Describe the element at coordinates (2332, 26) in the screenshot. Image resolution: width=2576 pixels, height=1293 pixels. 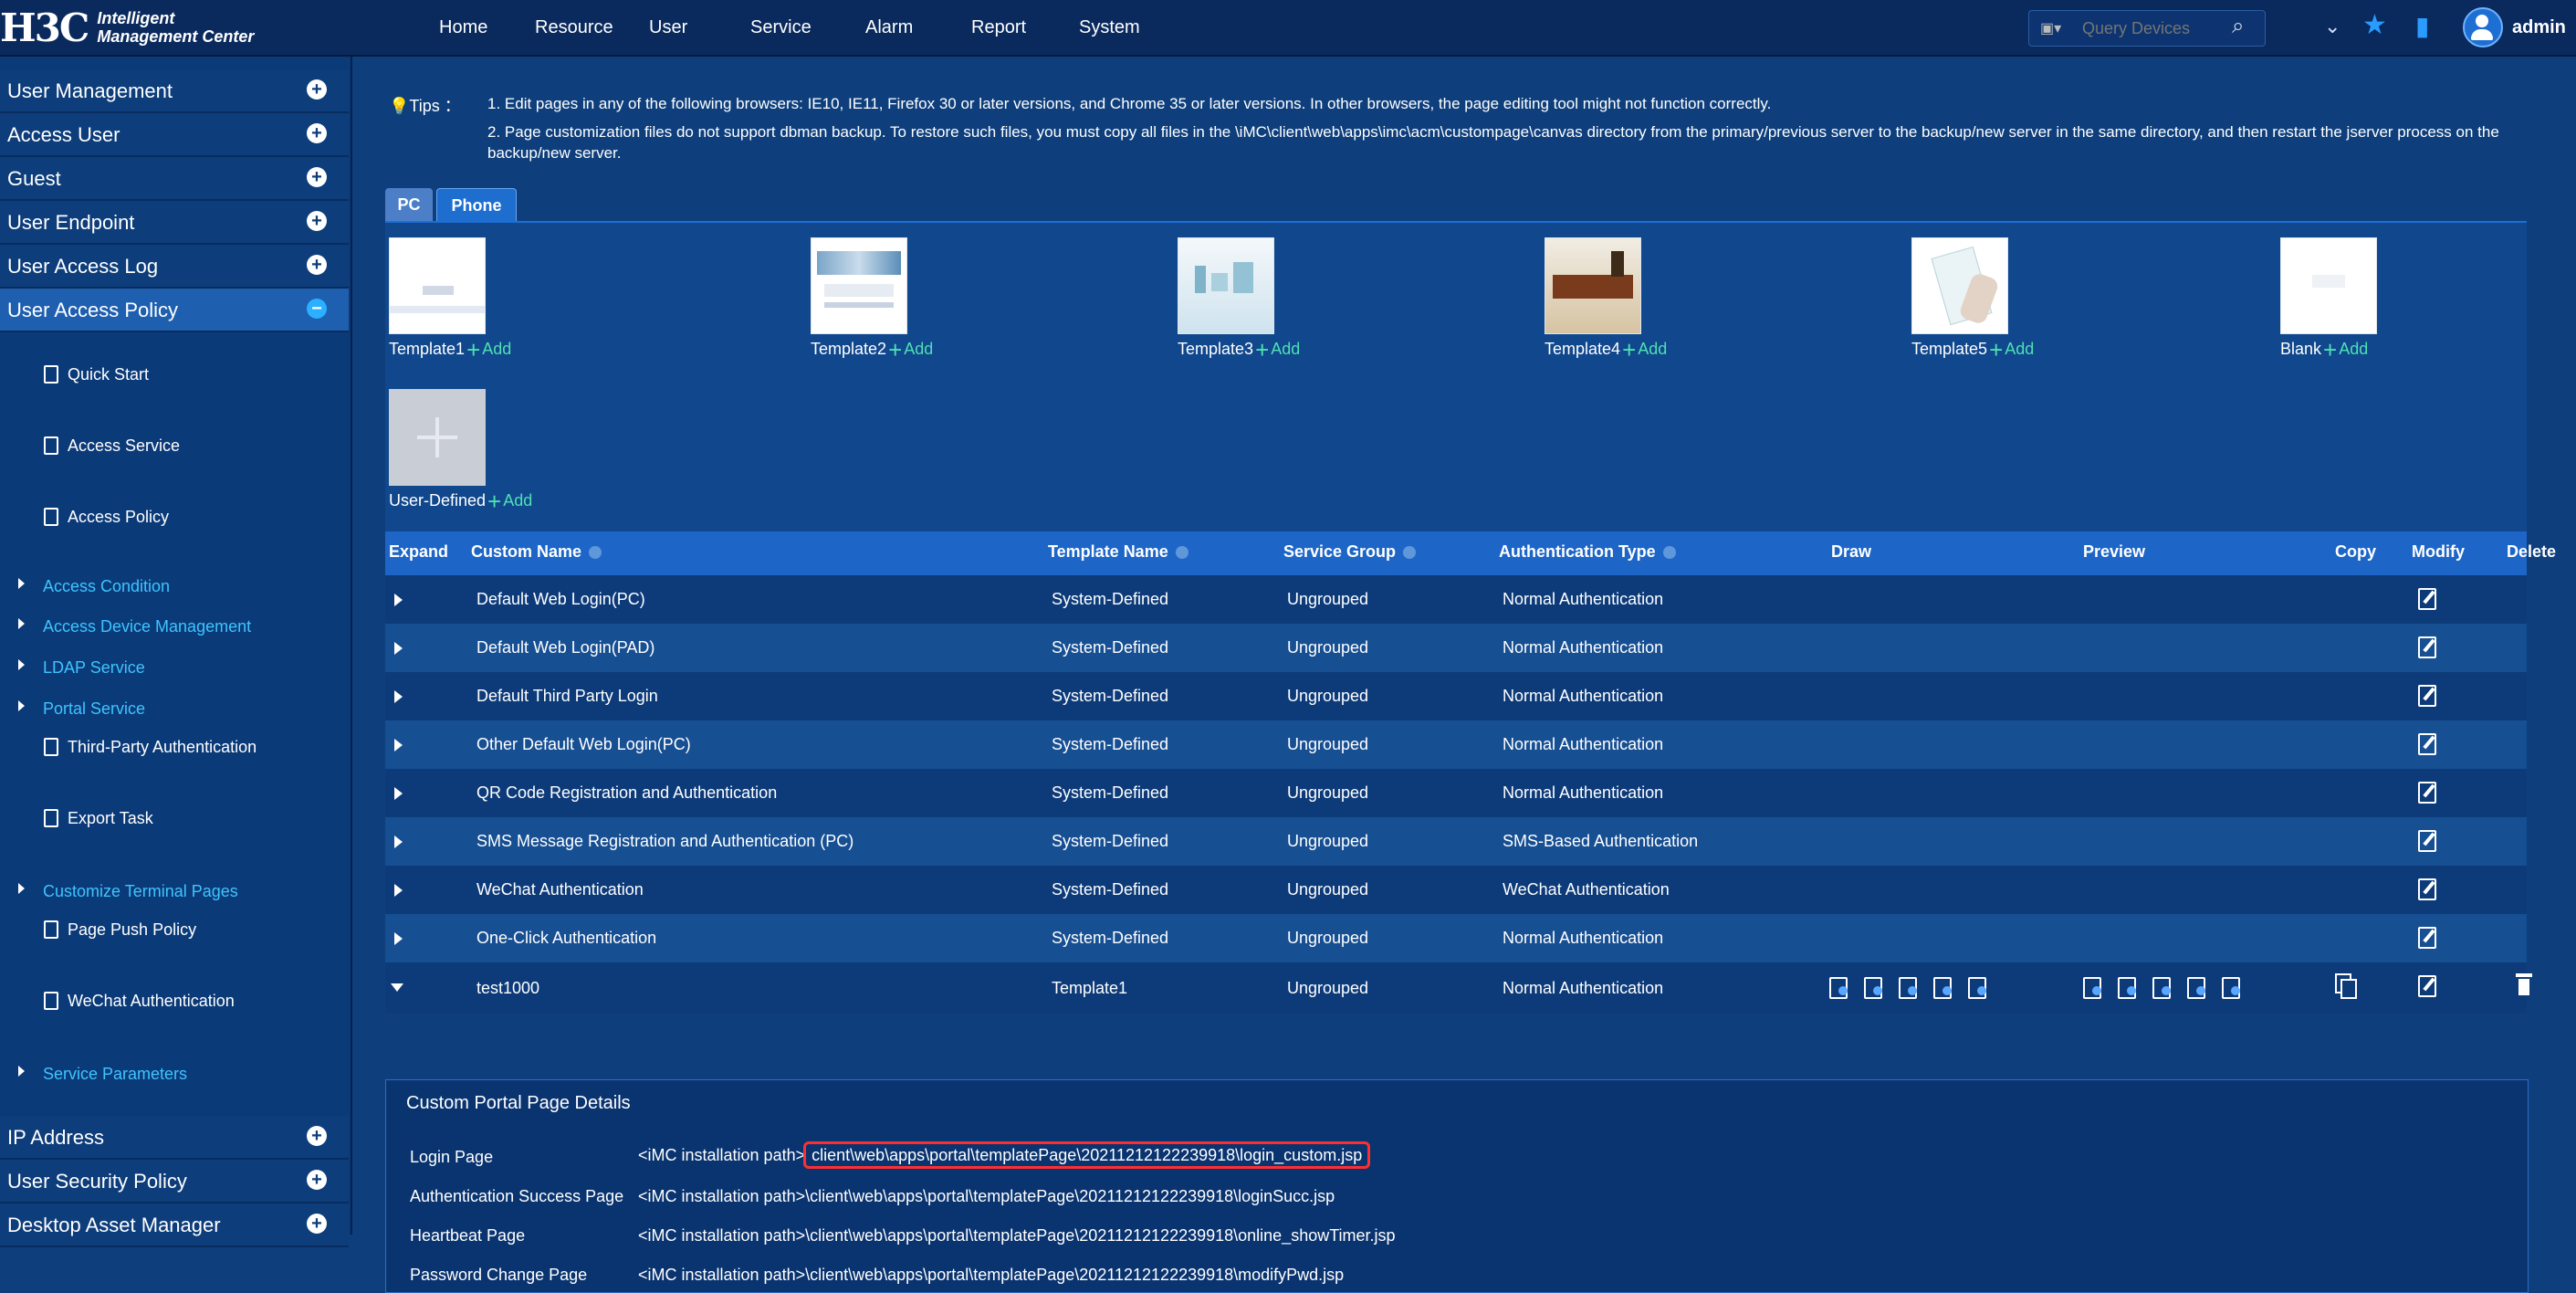
I see `chevron-down-icon: ⌄` at that location.